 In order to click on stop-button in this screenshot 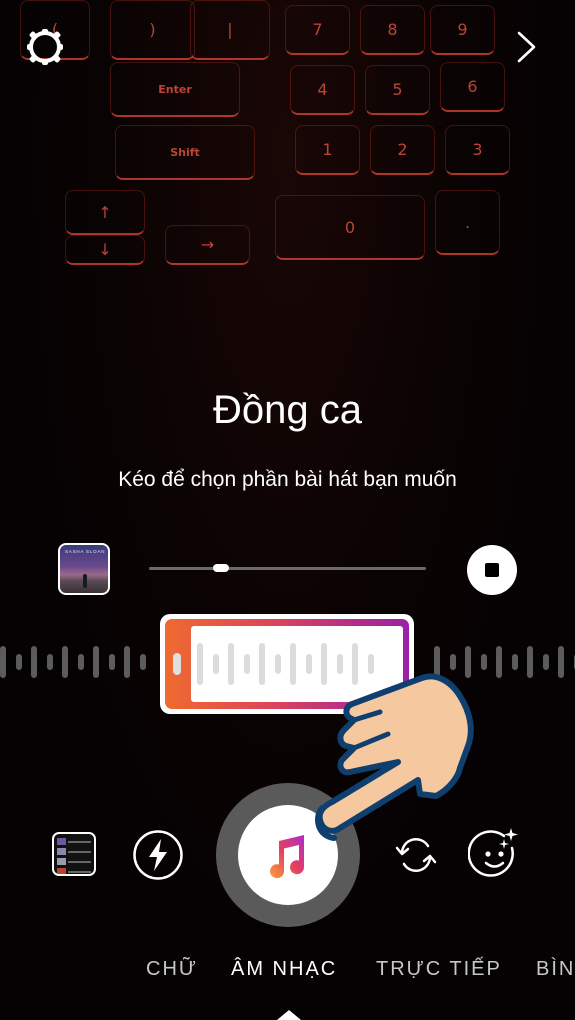, I will do `click(492, 570)`.